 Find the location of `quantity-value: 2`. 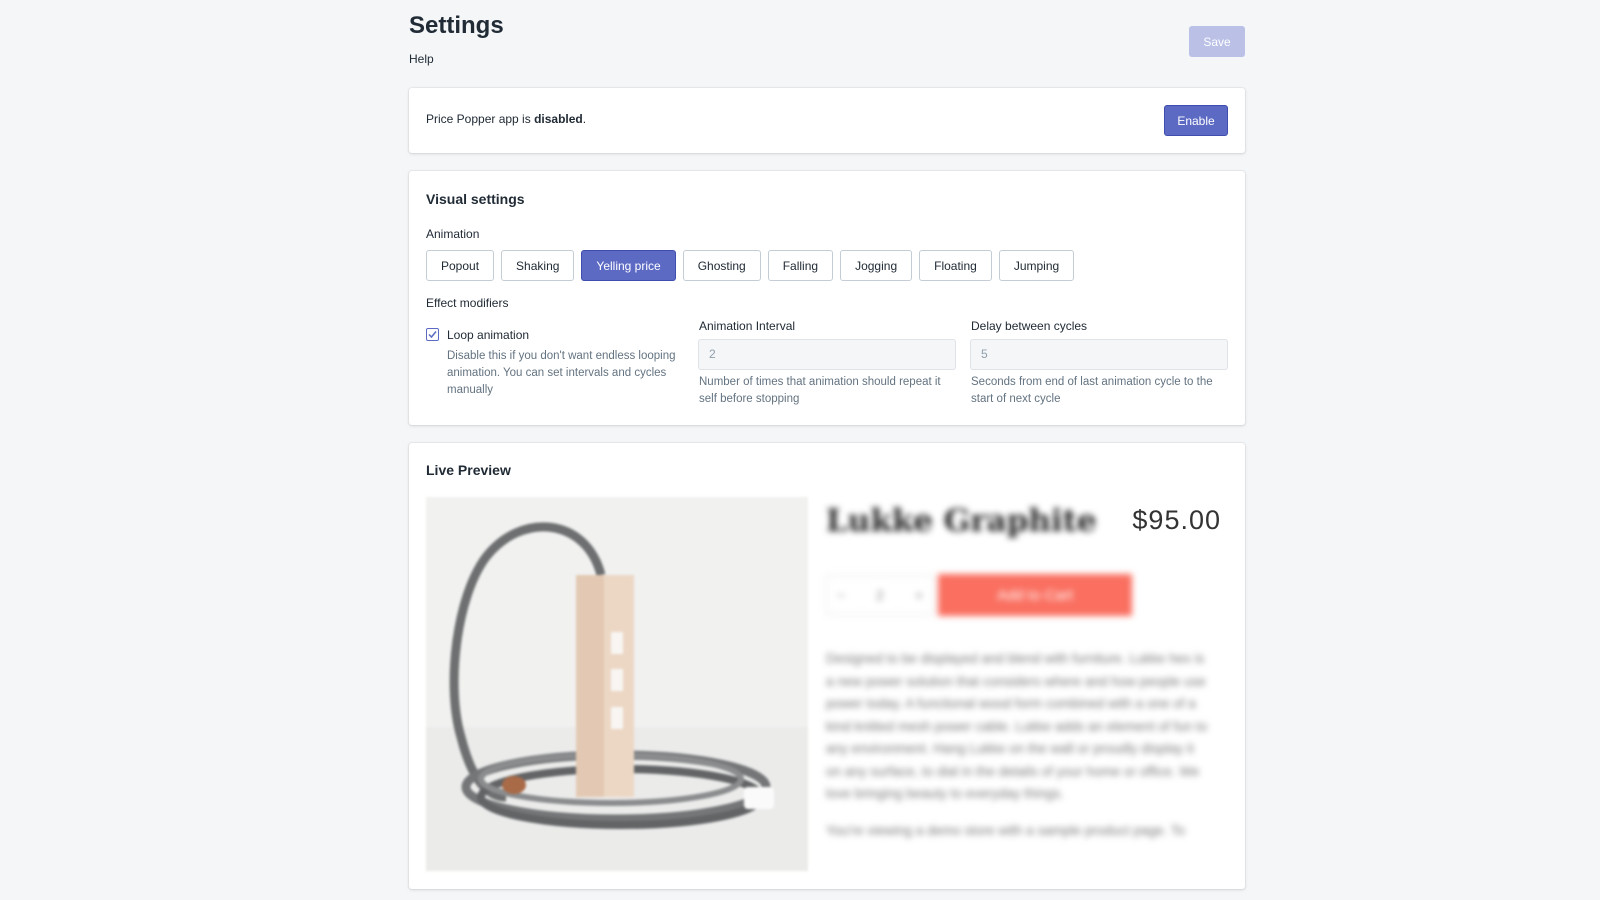

quantity-value: 2 is located at coordinates (880, 595).